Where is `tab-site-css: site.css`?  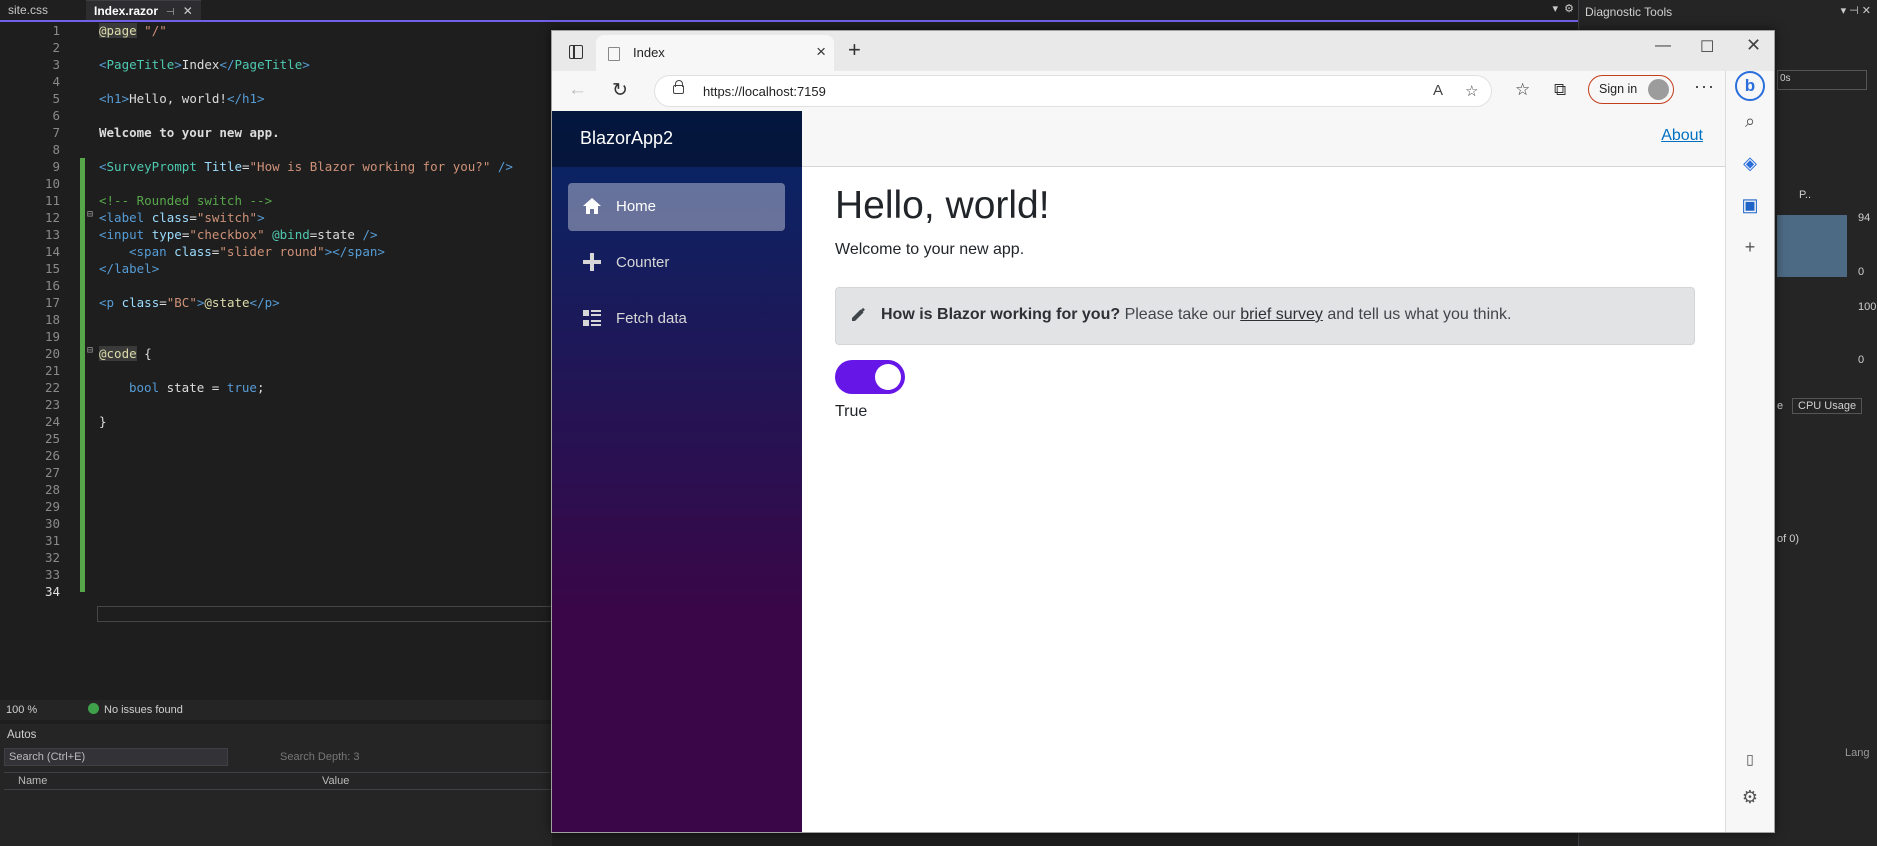
tab-site-css: site.css is located at coordinates (28, 10).